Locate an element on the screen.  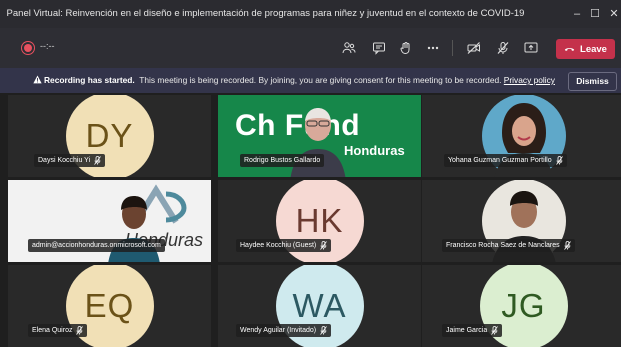
participant-name: admin@accionhonduras.onmicrosoft.com is located at coordinates (96, 245).